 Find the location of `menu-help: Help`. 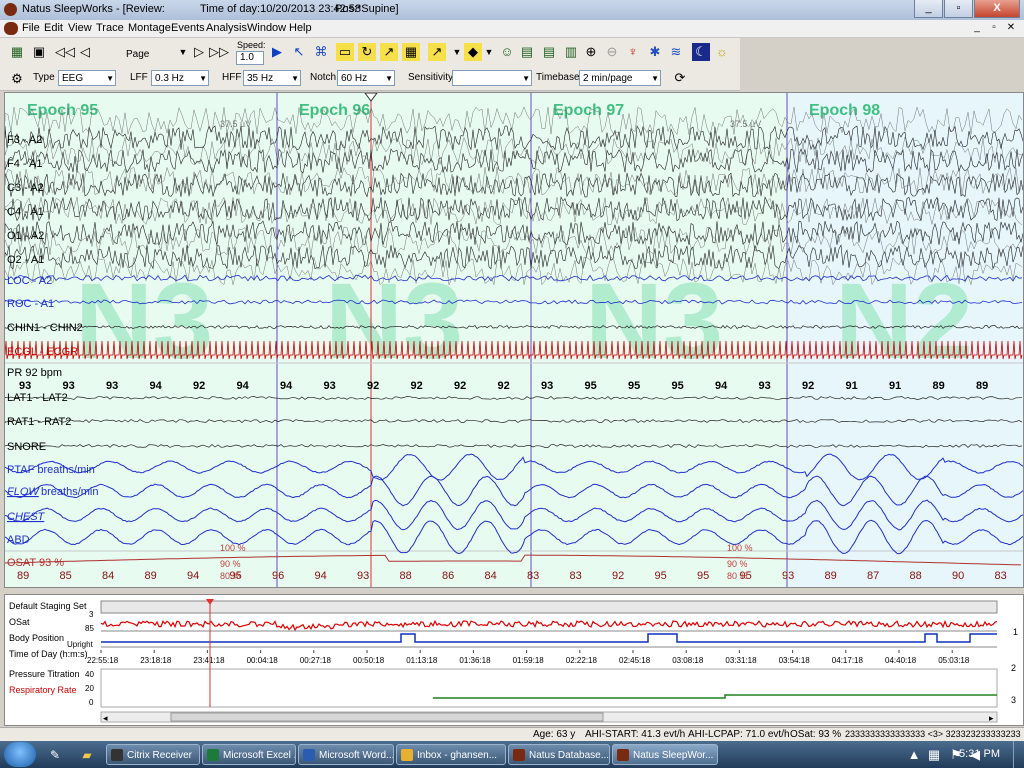

menu-help: Help is located at coordinates (300, 28).